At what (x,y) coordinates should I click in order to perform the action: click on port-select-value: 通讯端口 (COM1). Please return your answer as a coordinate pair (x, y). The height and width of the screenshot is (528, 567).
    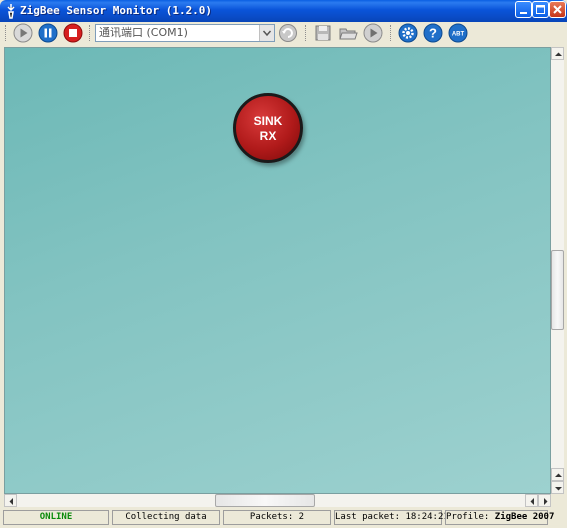
    Looking at the image, I should click on (143, 32).